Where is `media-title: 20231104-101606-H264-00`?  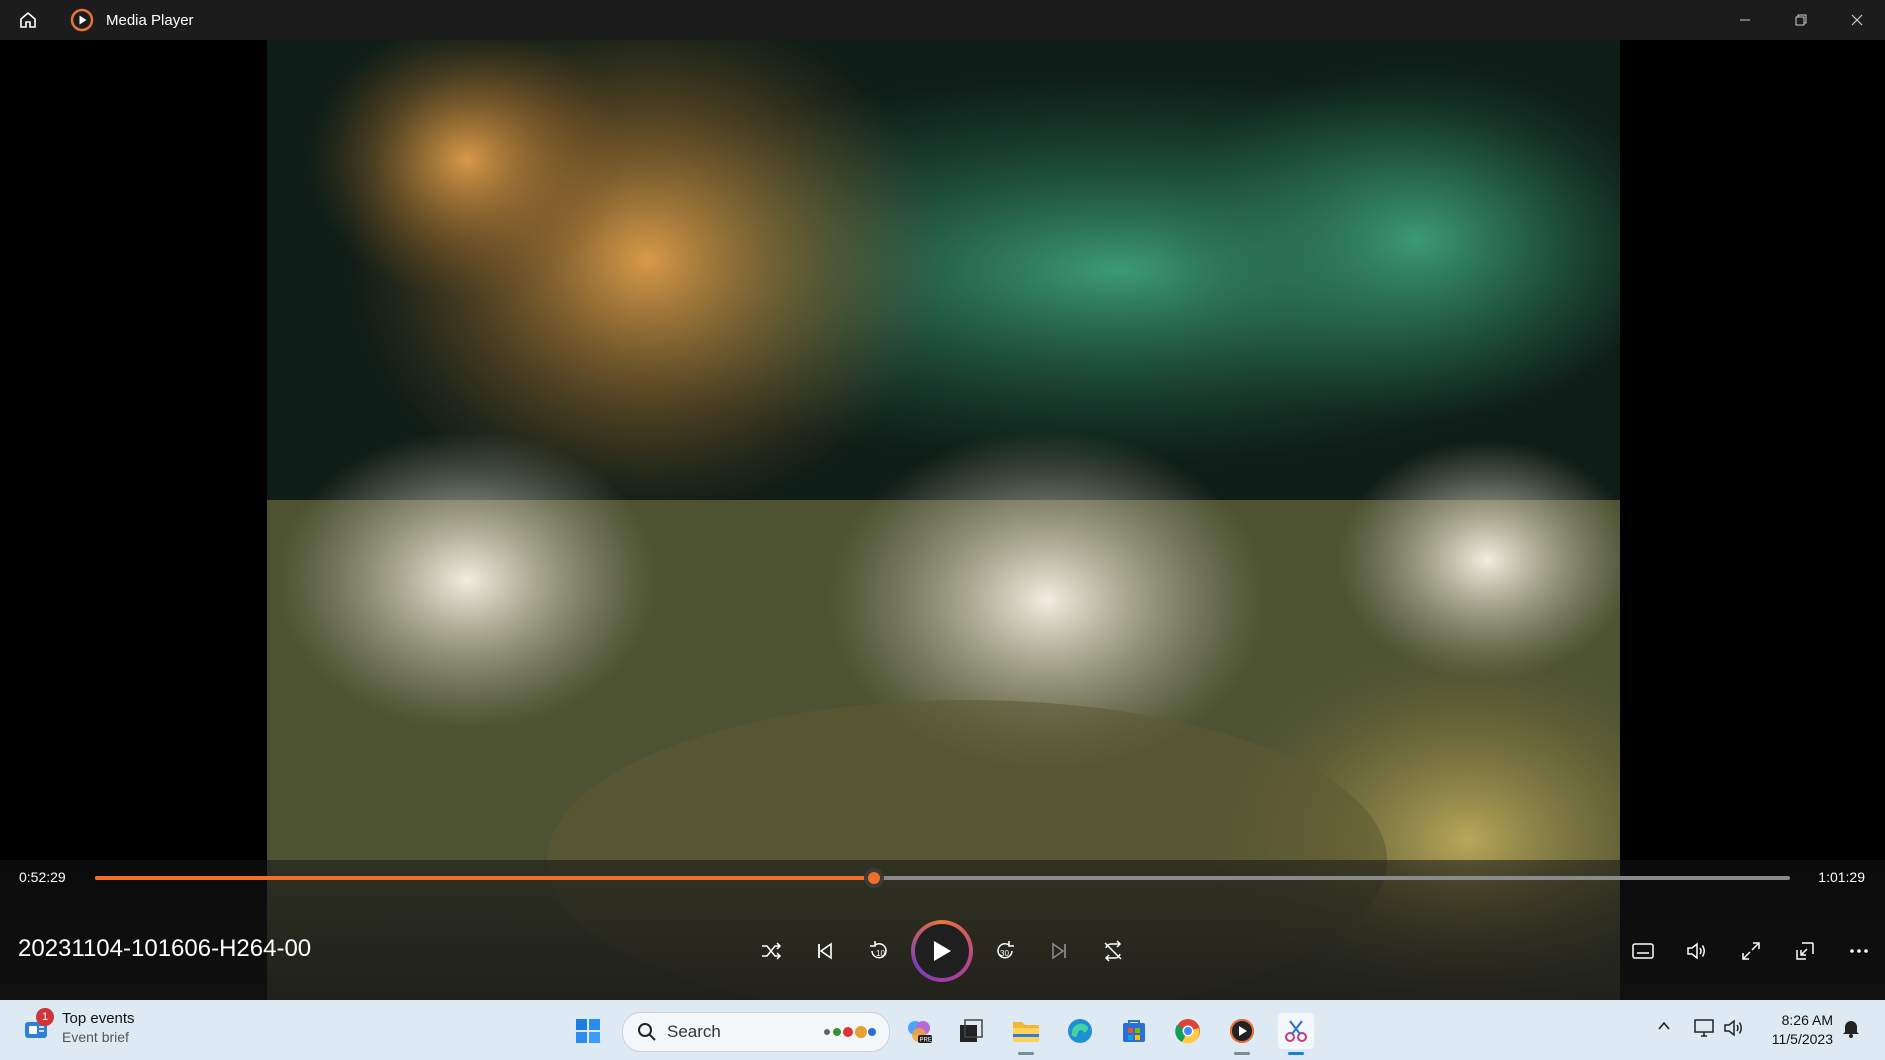 media-title: 20231104-101606-H264-00 is located at coordinates (165, 948).